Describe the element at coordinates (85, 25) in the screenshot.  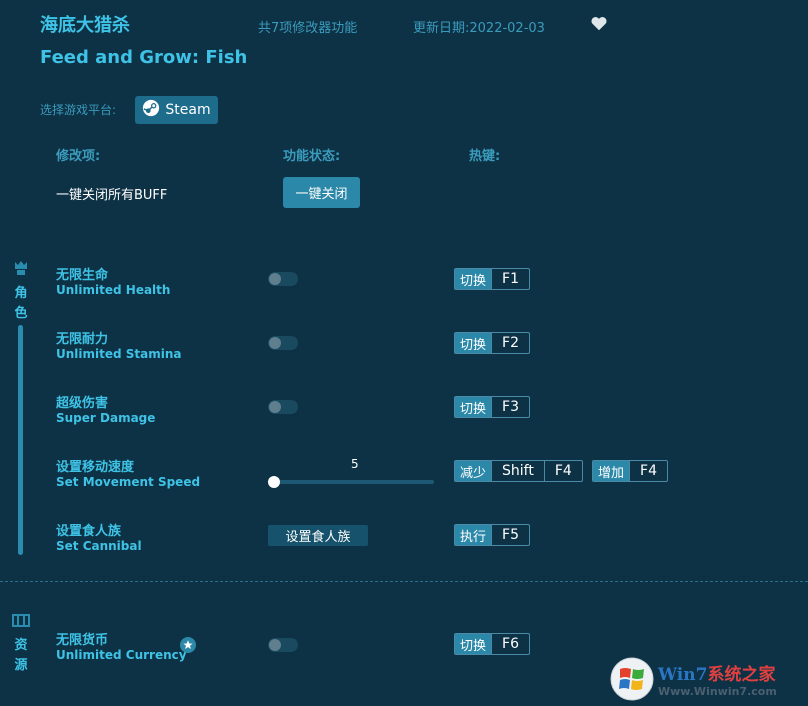
I see `game-title-cn: 海底大猎杀` at that location.